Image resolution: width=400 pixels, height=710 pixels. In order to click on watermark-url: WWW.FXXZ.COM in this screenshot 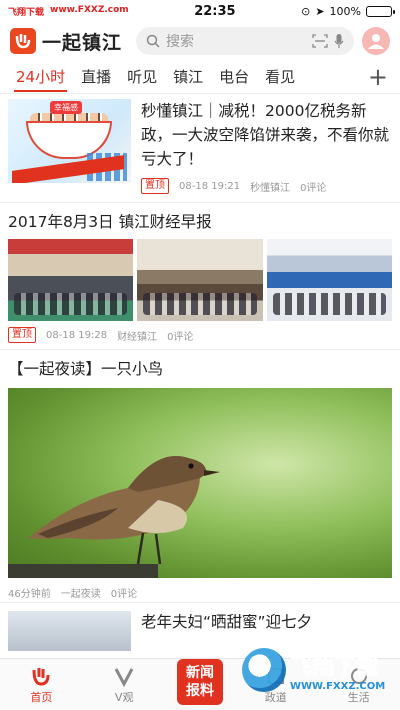, I will do `click(338, 686)`.